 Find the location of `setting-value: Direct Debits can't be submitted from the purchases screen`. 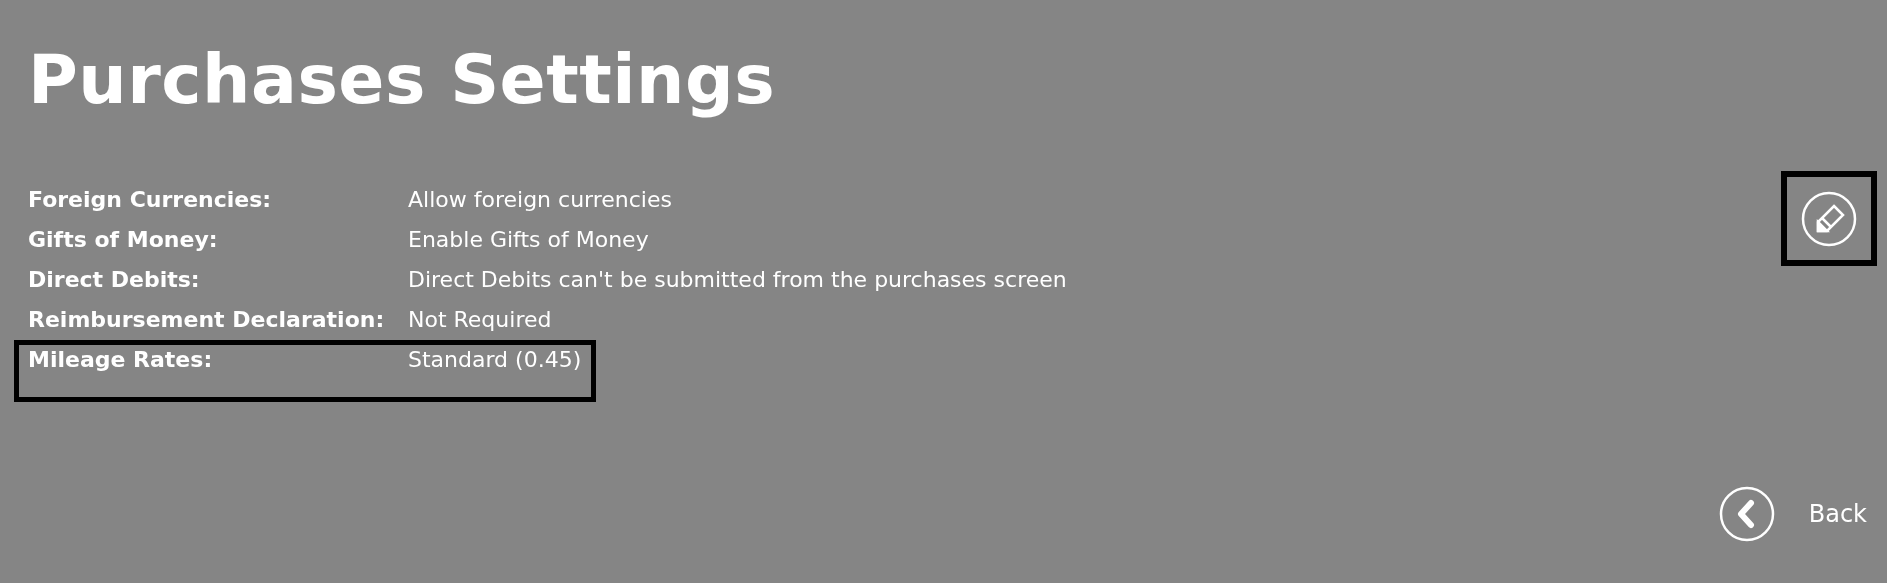

setting-value: Direct Debits can't be submitted from the purchases screen is located at coordinates (737, 280).